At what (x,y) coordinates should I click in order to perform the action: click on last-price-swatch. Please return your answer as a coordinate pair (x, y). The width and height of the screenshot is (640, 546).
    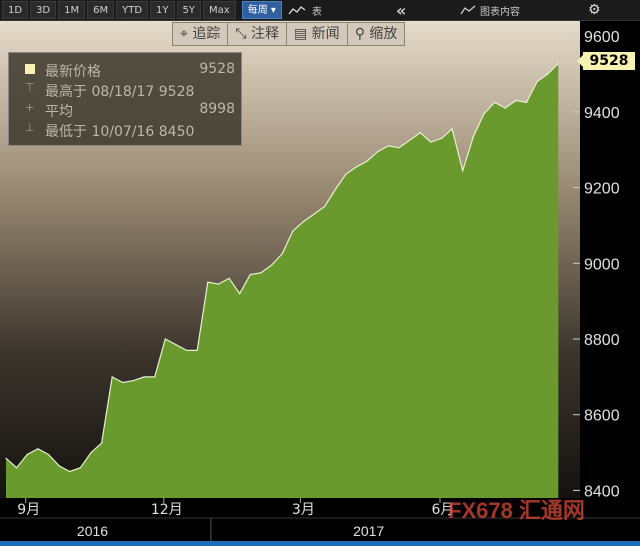
    Looking at the image, I should click on (30, 69).